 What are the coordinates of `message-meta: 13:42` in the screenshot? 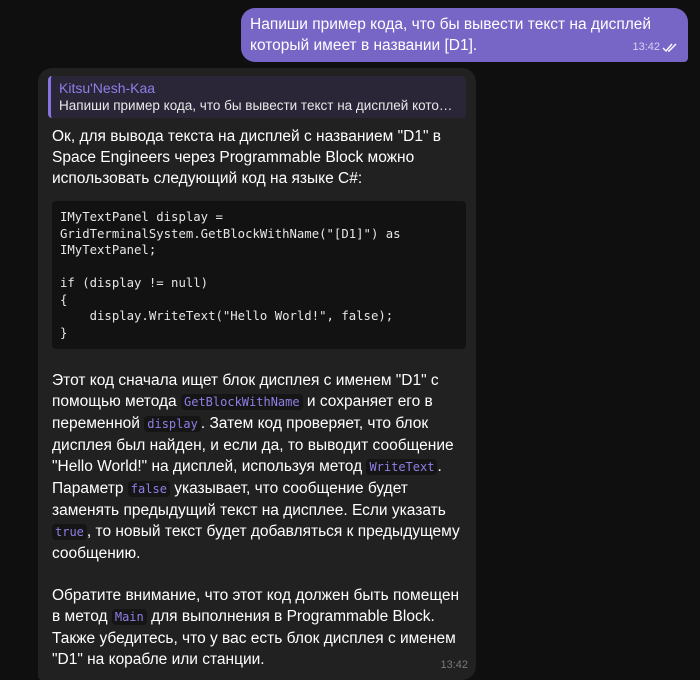 It's located at (655, 47).